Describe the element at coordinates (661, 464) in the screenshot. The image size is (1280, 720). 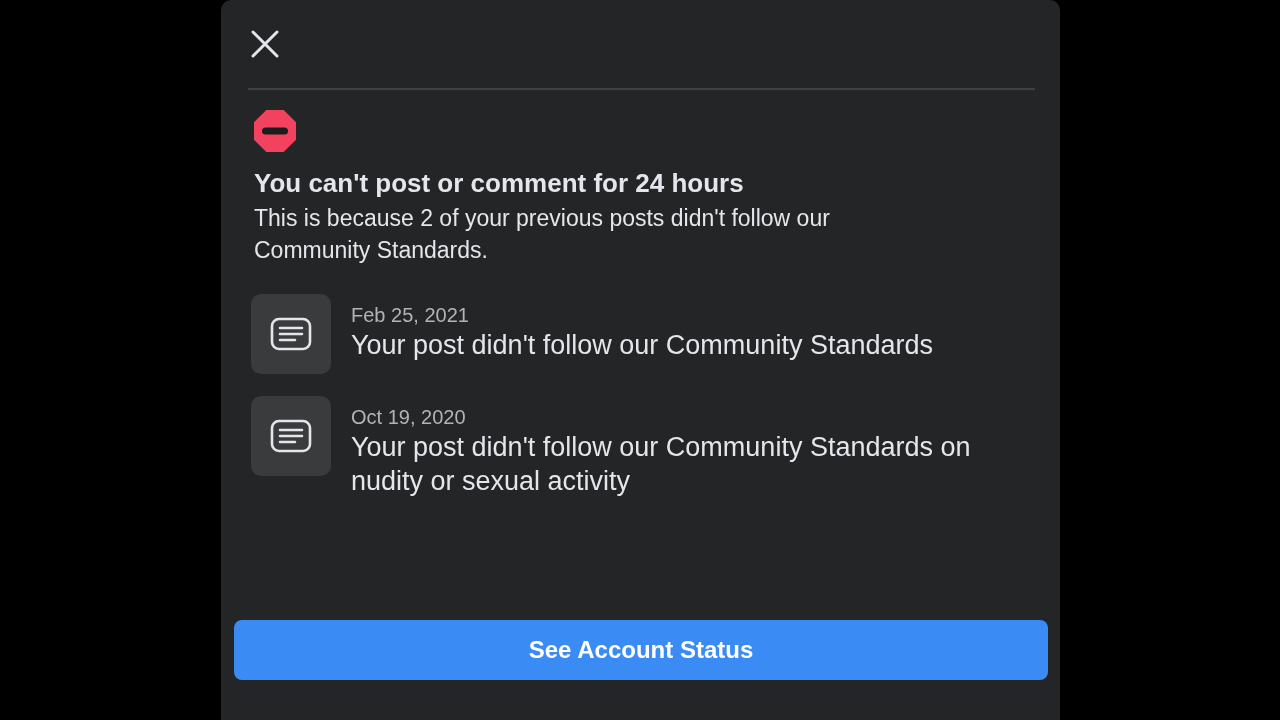
I see `violation-text: Your post didn't follow our Community Standards on nudity or sexual activity` at that location.